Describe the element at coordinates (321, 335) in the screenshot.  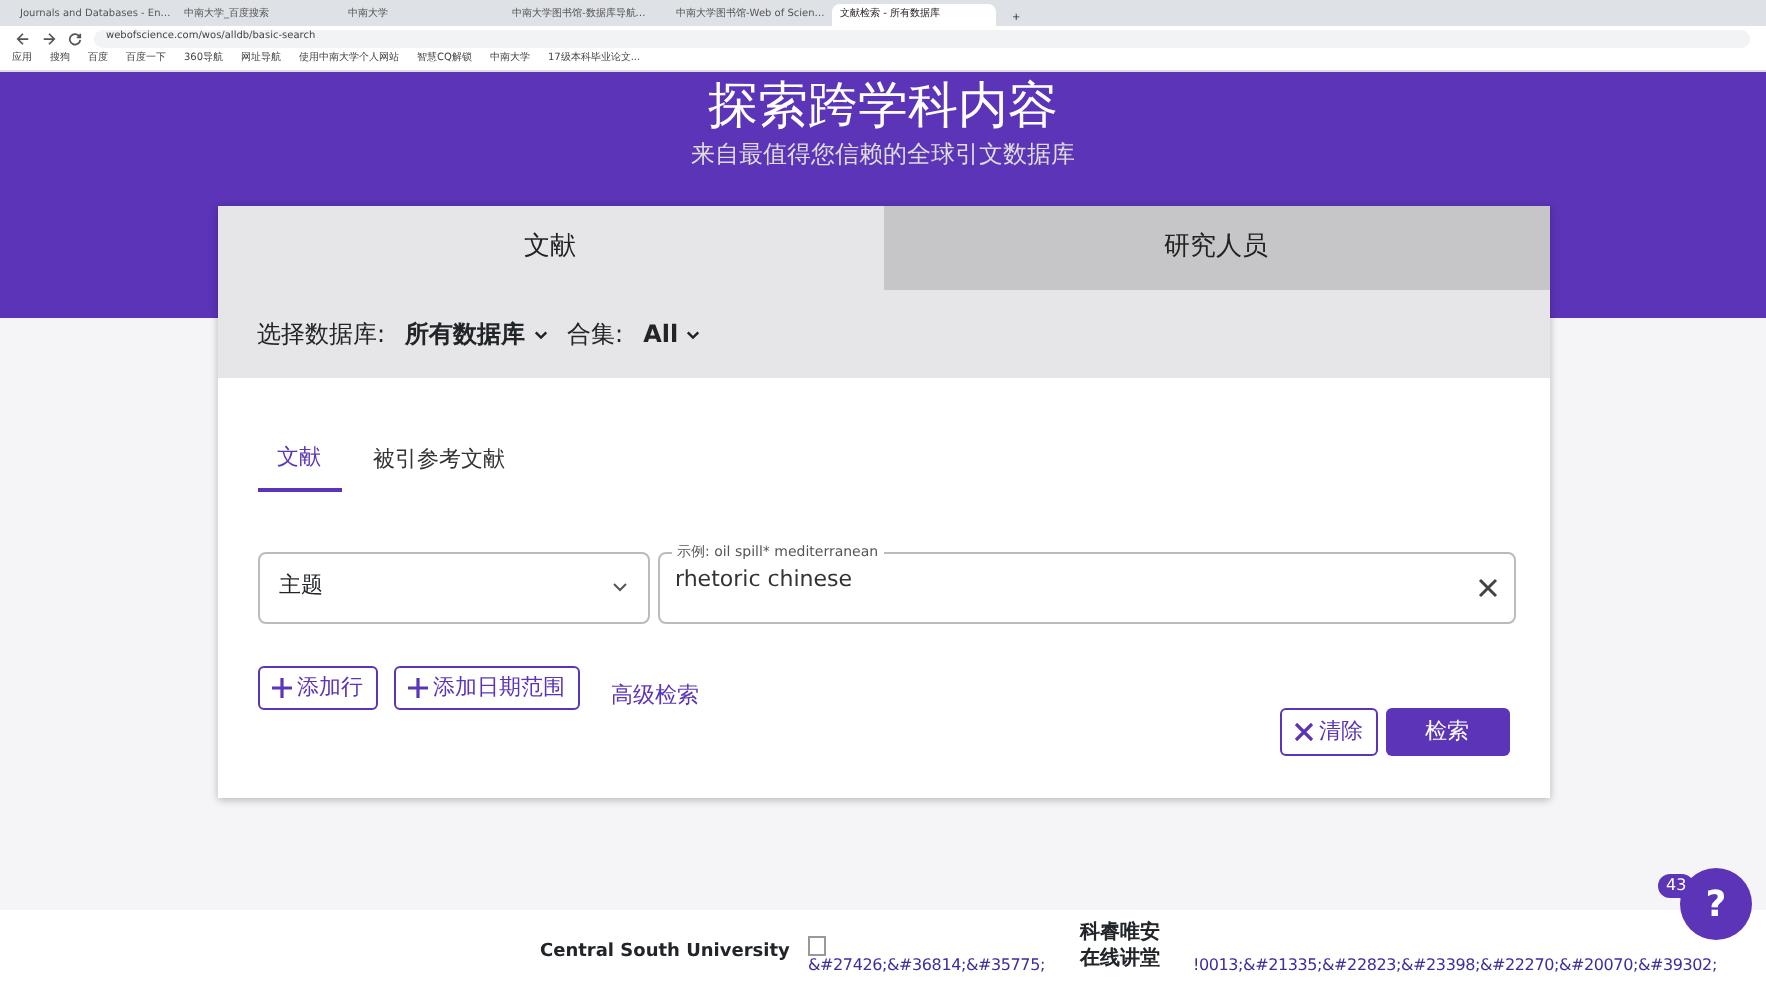
I see `database-label: 选择数据库:` at that location.